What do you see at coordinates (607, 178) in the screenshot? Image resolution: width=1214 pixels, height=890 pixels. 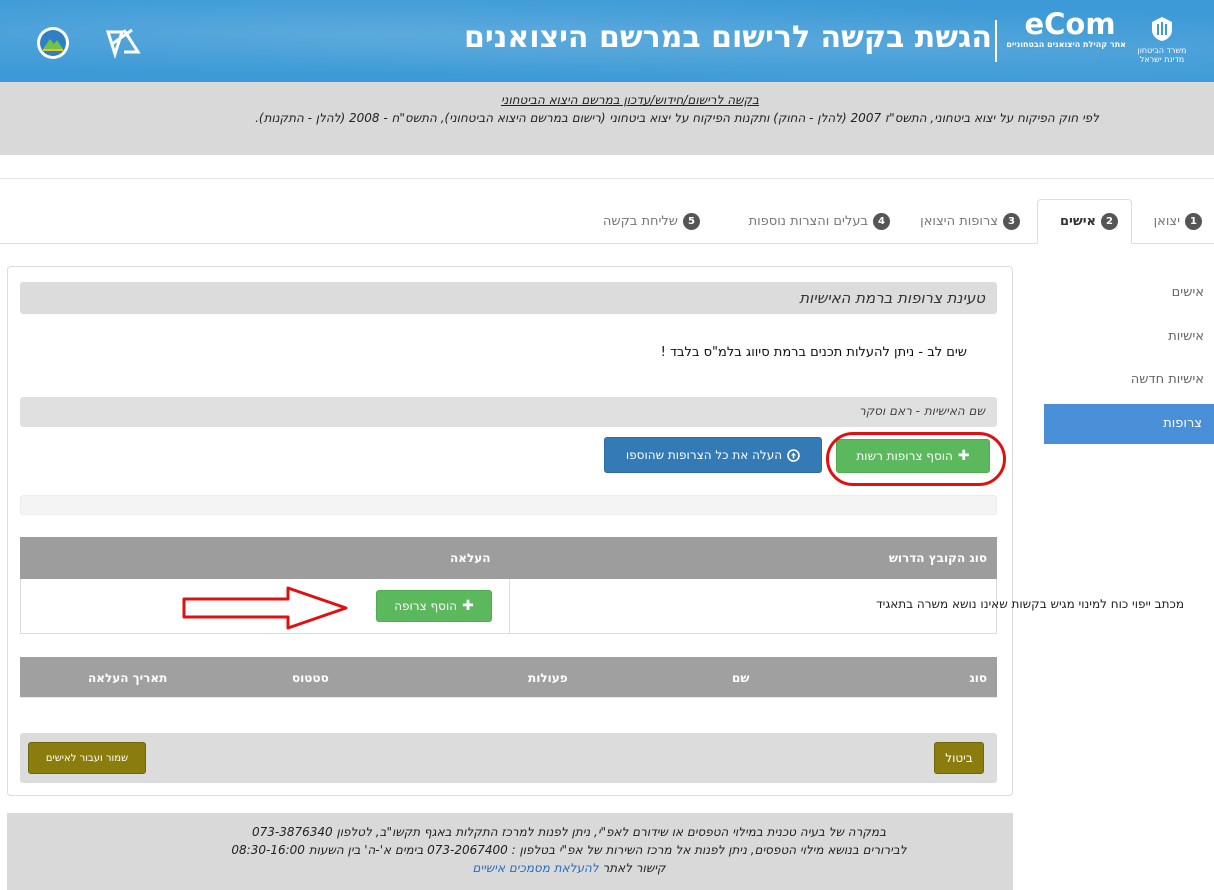 I see `divider` at bounding box center [607, 178].